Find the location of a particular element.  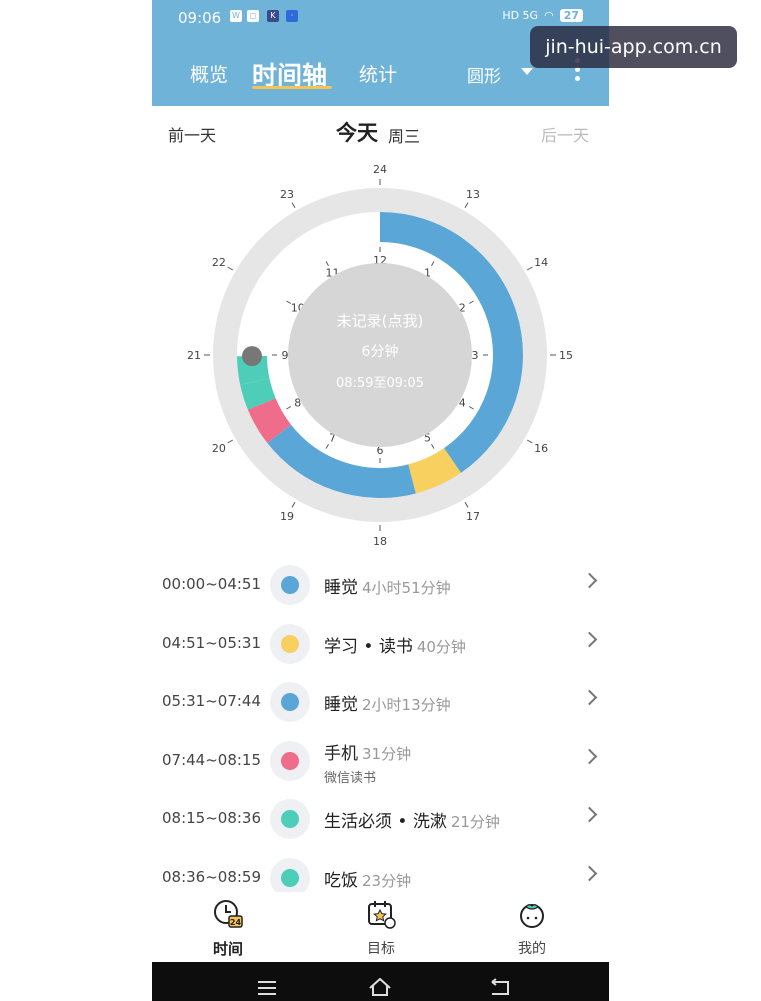

system-nav-bar is located at coordinates (380, 981).